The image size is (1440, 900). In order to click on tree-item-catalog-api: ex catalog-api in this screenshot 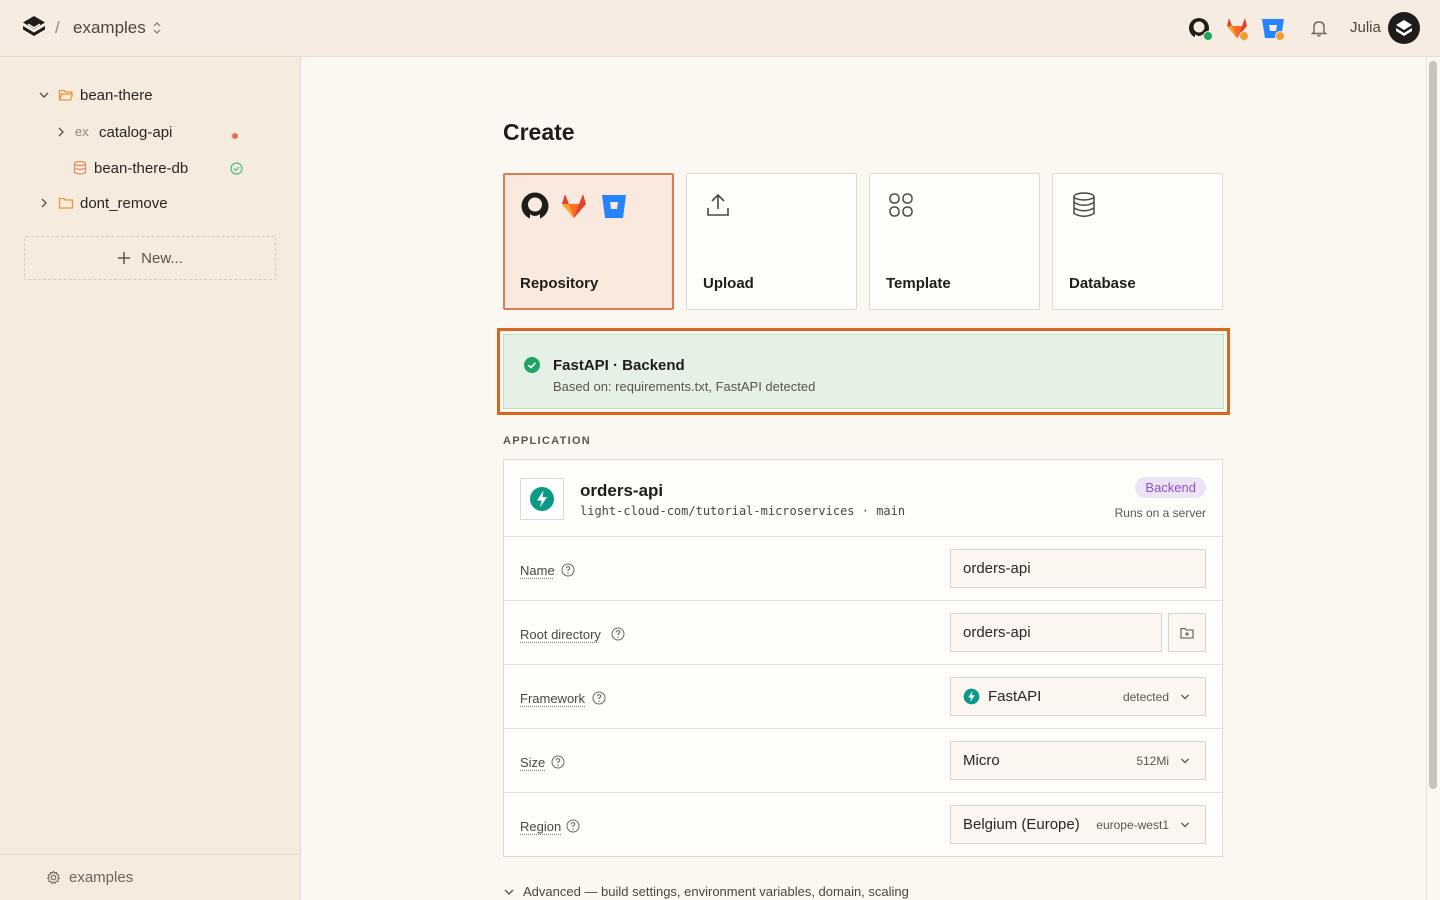, I will do `click(113, 132)`.